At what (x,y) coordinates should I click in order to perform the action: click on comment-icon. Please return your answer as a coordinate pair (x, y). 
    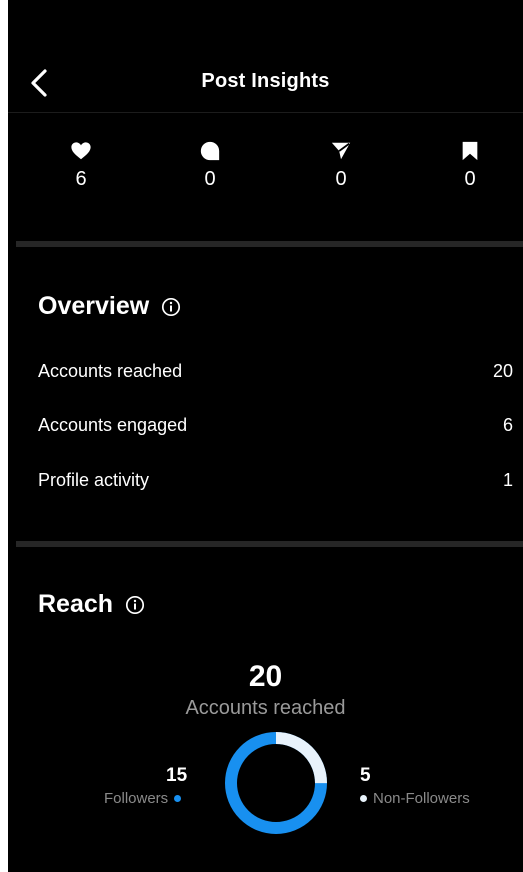
    Looking at the image, I should click on (210, 151).